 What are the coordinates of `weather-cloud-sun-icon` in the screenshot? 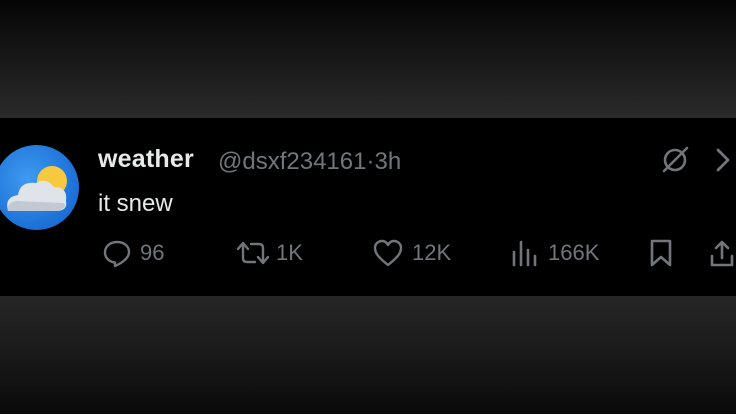 It's located at (37, 188).